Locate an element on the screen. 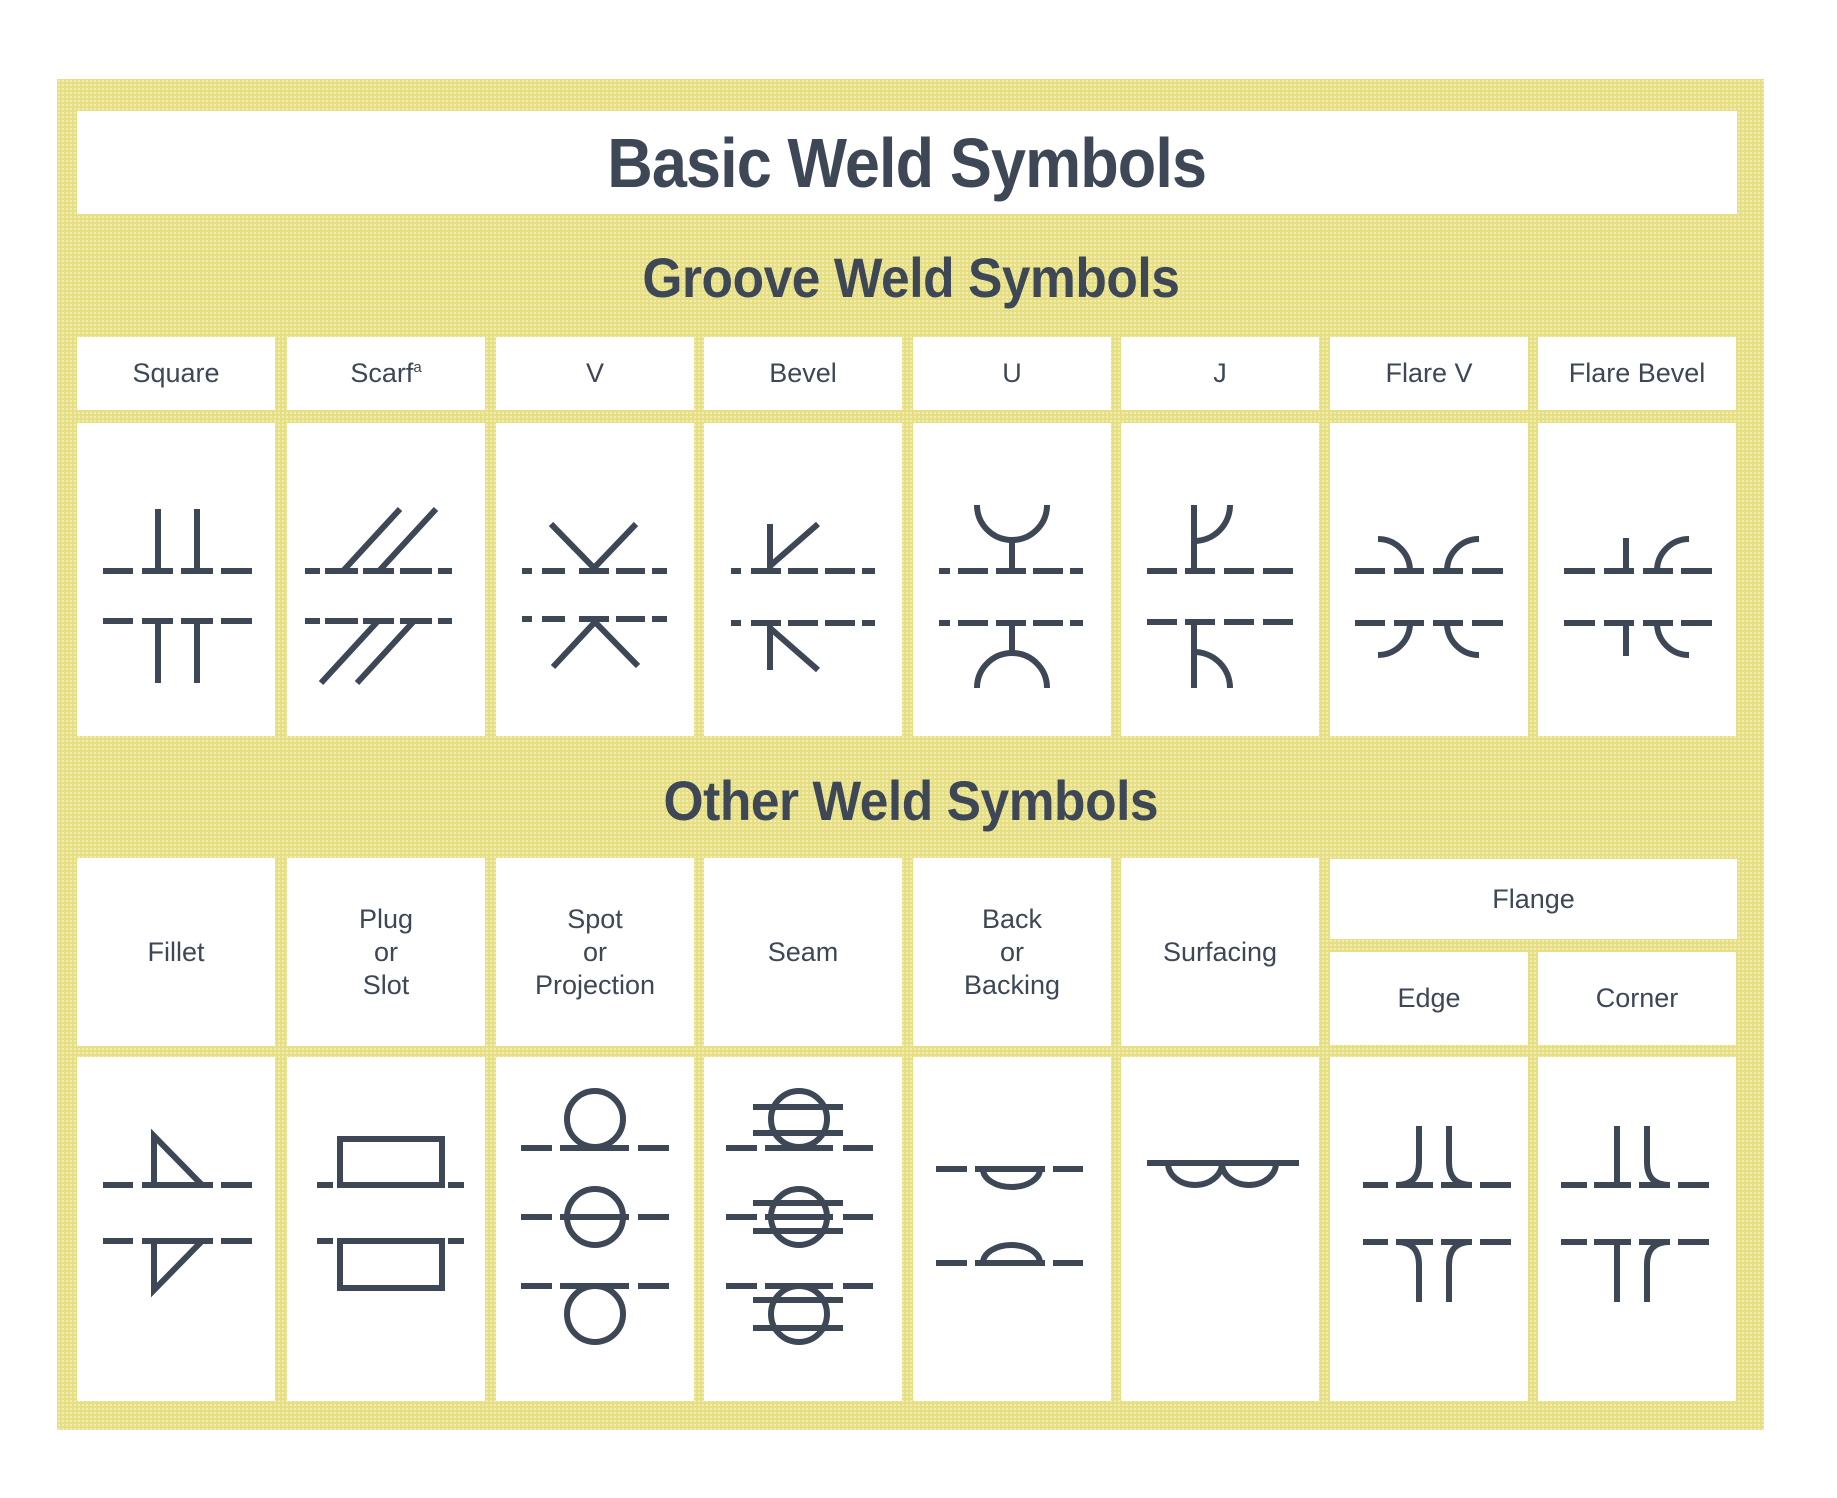 This screenshot has width=1837, height=1498. symbol-cell-flange-edge is located at coordinates (1429, 1229).